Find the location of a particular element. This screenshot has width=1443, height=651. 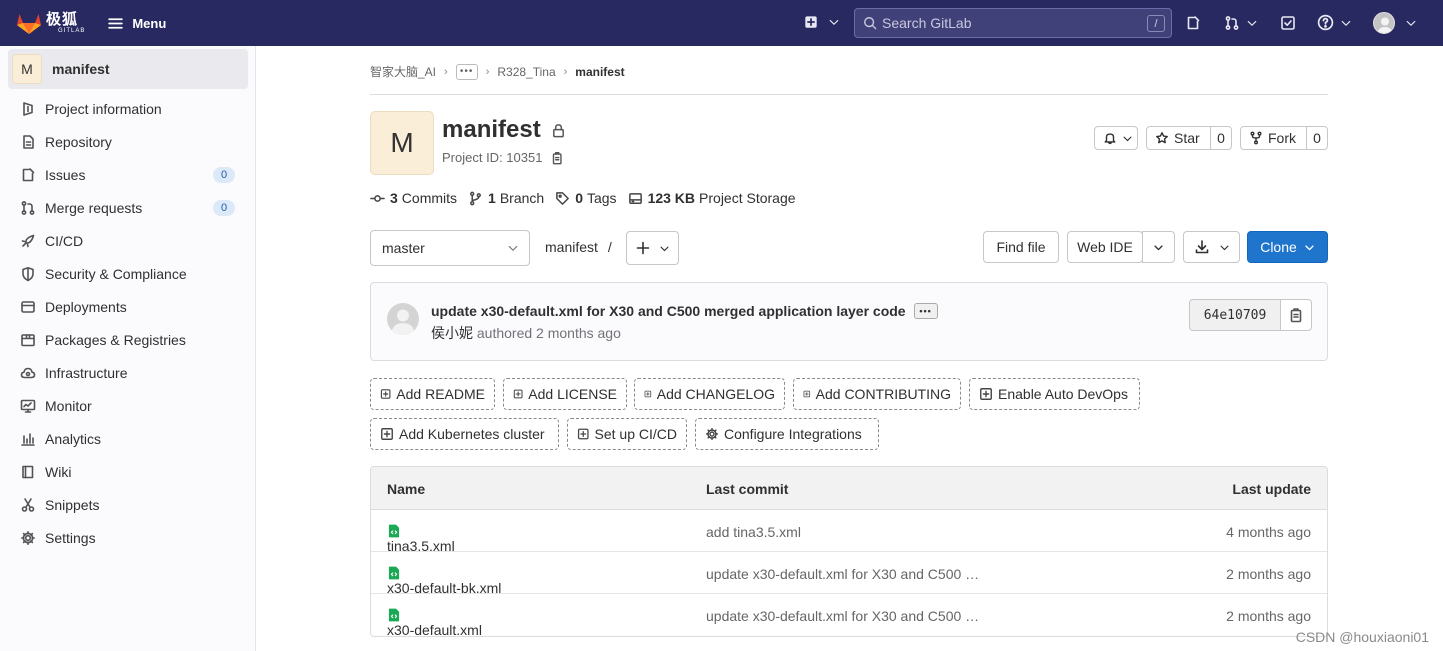

commit-expand-button: ••• is located at coordinates (925, 311).